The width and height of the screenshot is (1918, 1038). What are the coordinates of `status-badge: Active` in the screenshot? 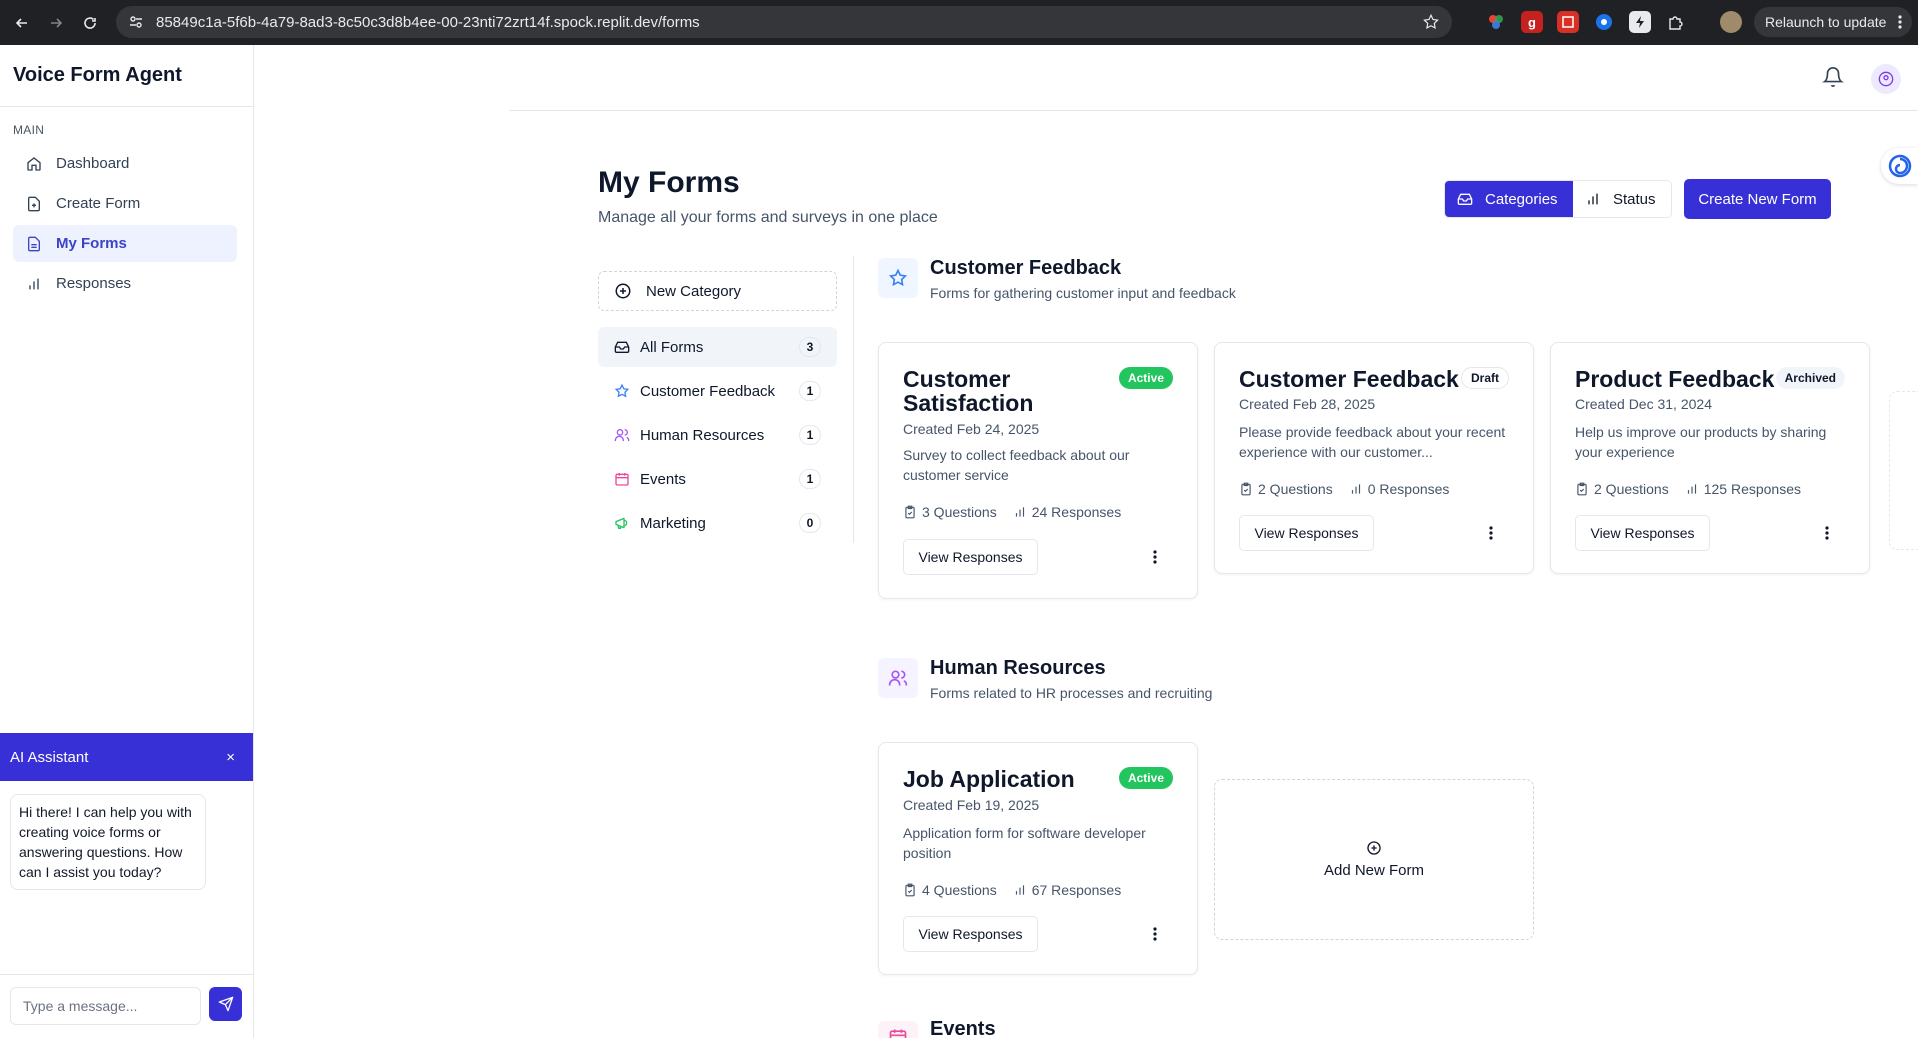 It's located at (1145, 378).